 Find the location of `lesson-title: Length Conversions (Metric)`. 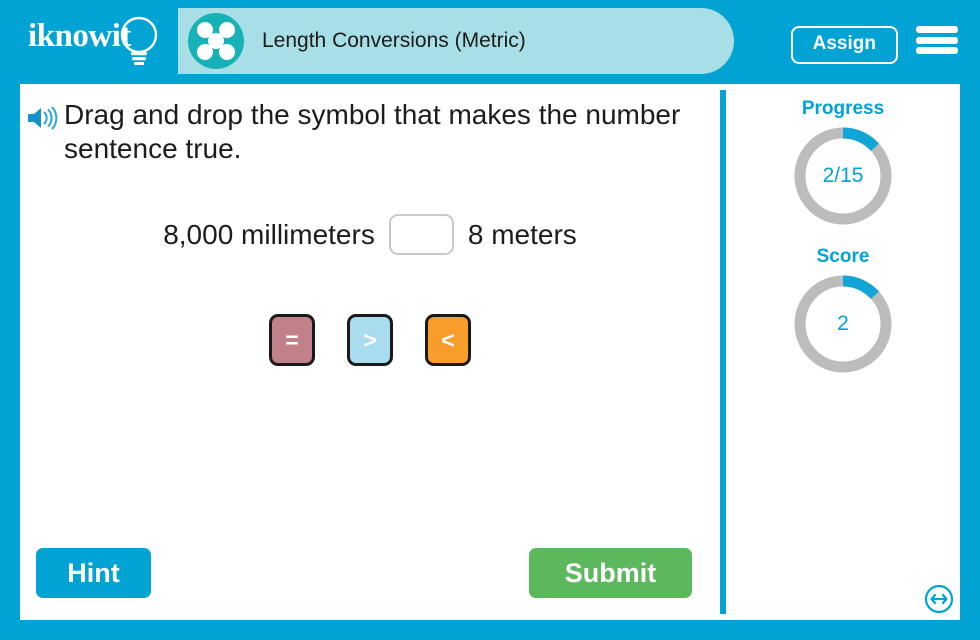

lesson-title: Length Conversions (Metric) is located at coordinates (394, 40).